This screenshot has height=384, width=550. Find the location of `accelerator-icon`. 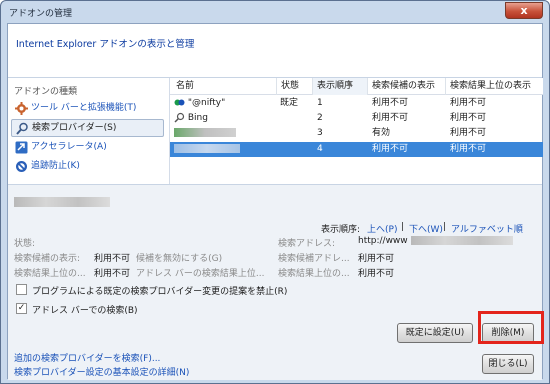

accelerator-icon is located at coordinates (21, 147).